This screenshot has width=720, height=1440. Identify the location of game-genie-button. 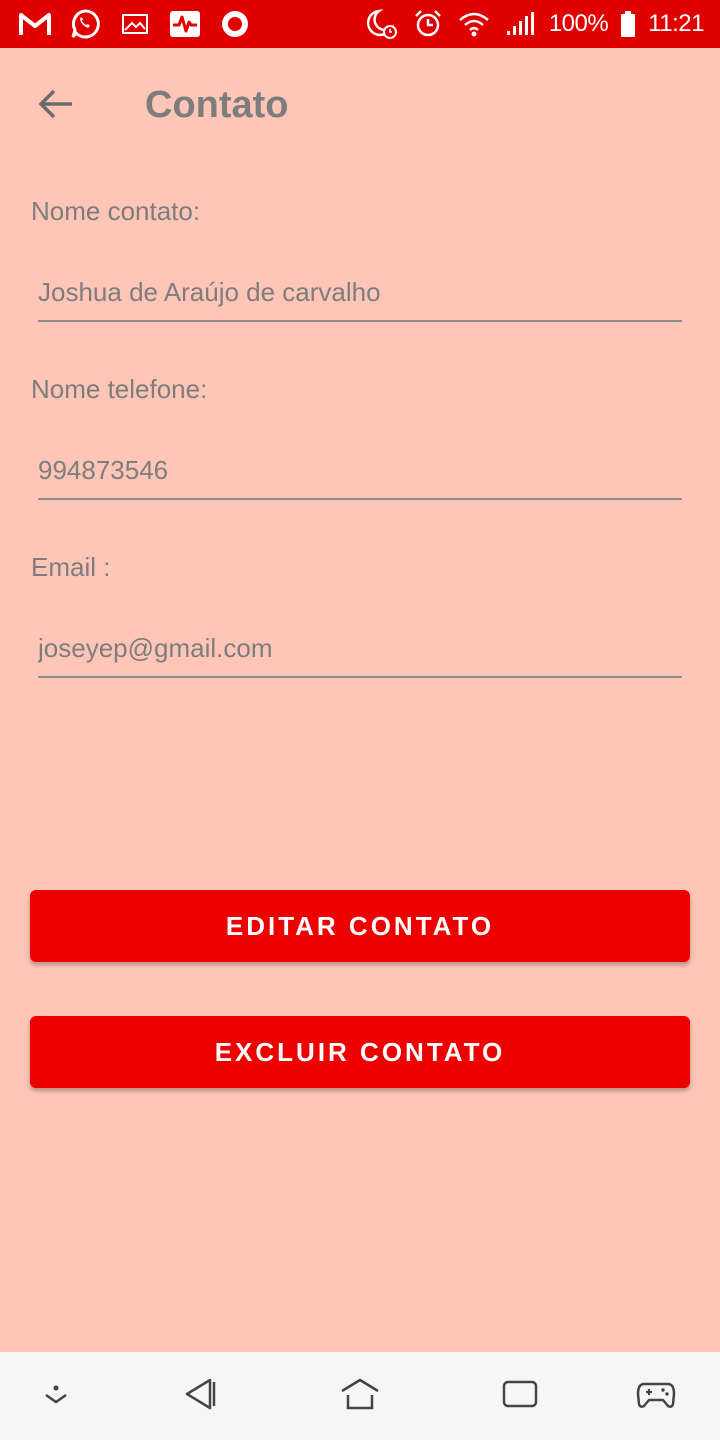
(656, 1396).